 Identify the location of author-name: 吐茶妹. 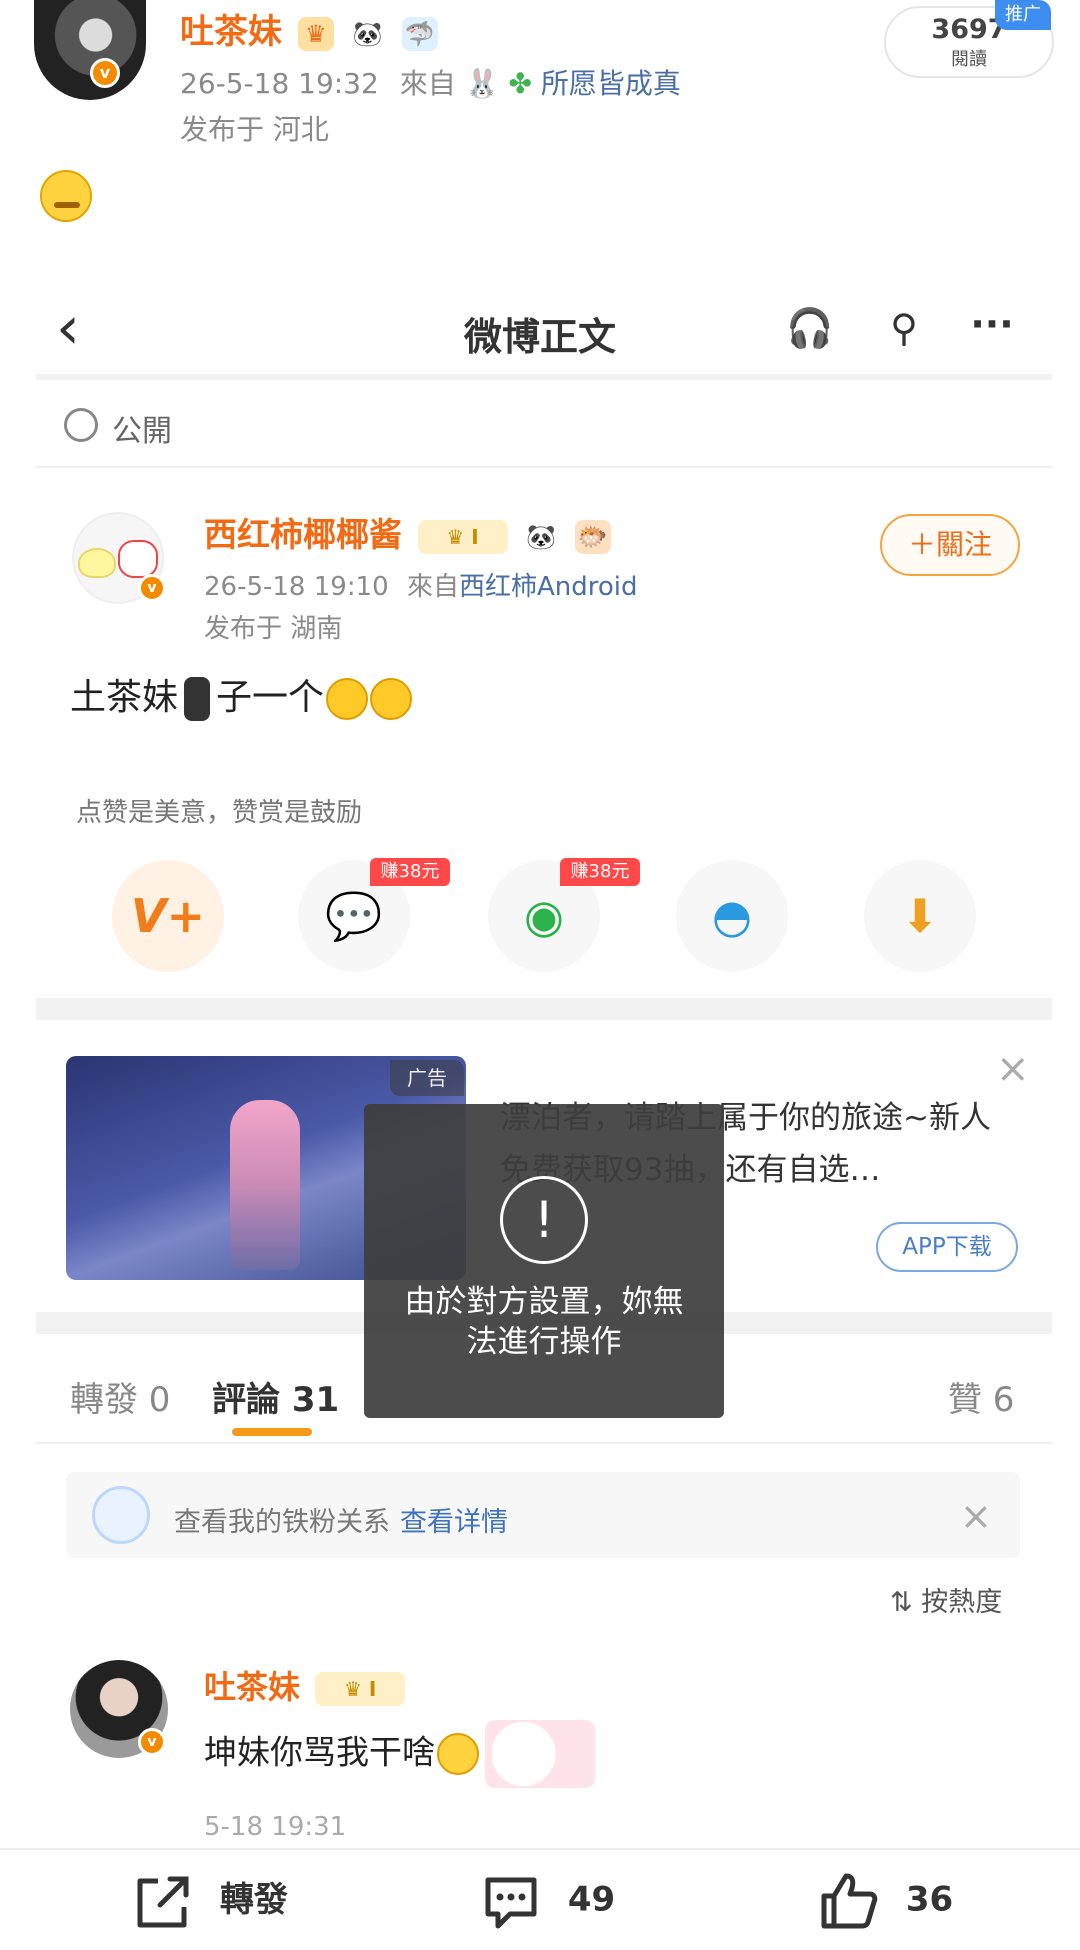
(231, 32).